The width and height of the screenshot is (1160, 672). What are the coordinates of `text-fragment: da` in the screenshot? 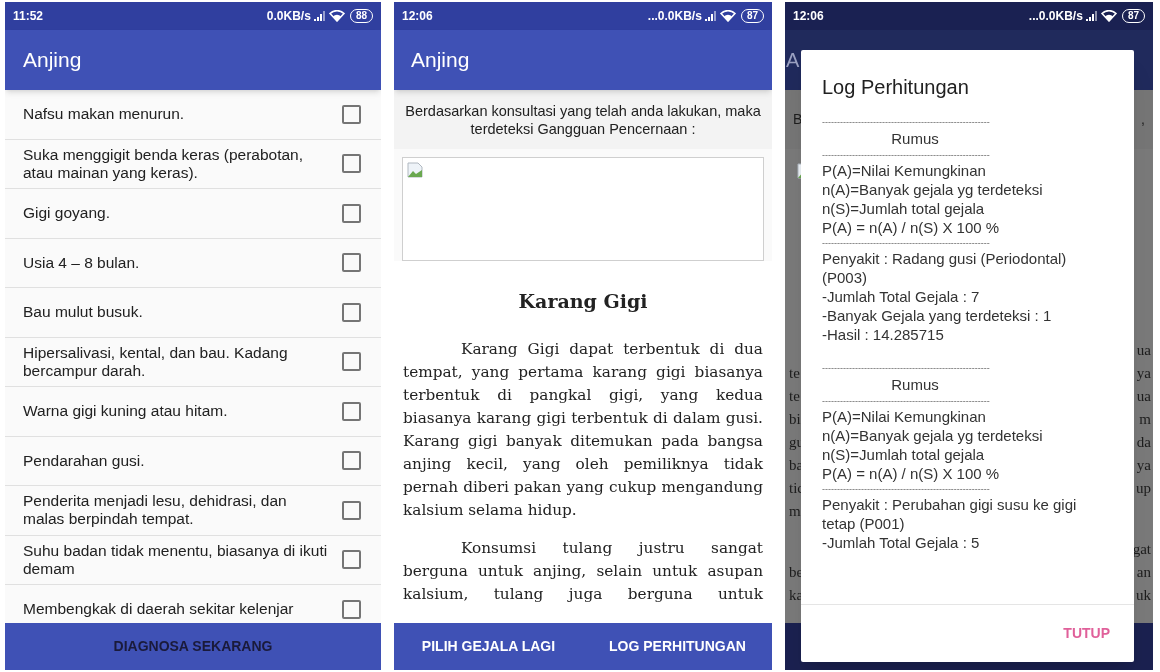 It's located at (1143, 443).